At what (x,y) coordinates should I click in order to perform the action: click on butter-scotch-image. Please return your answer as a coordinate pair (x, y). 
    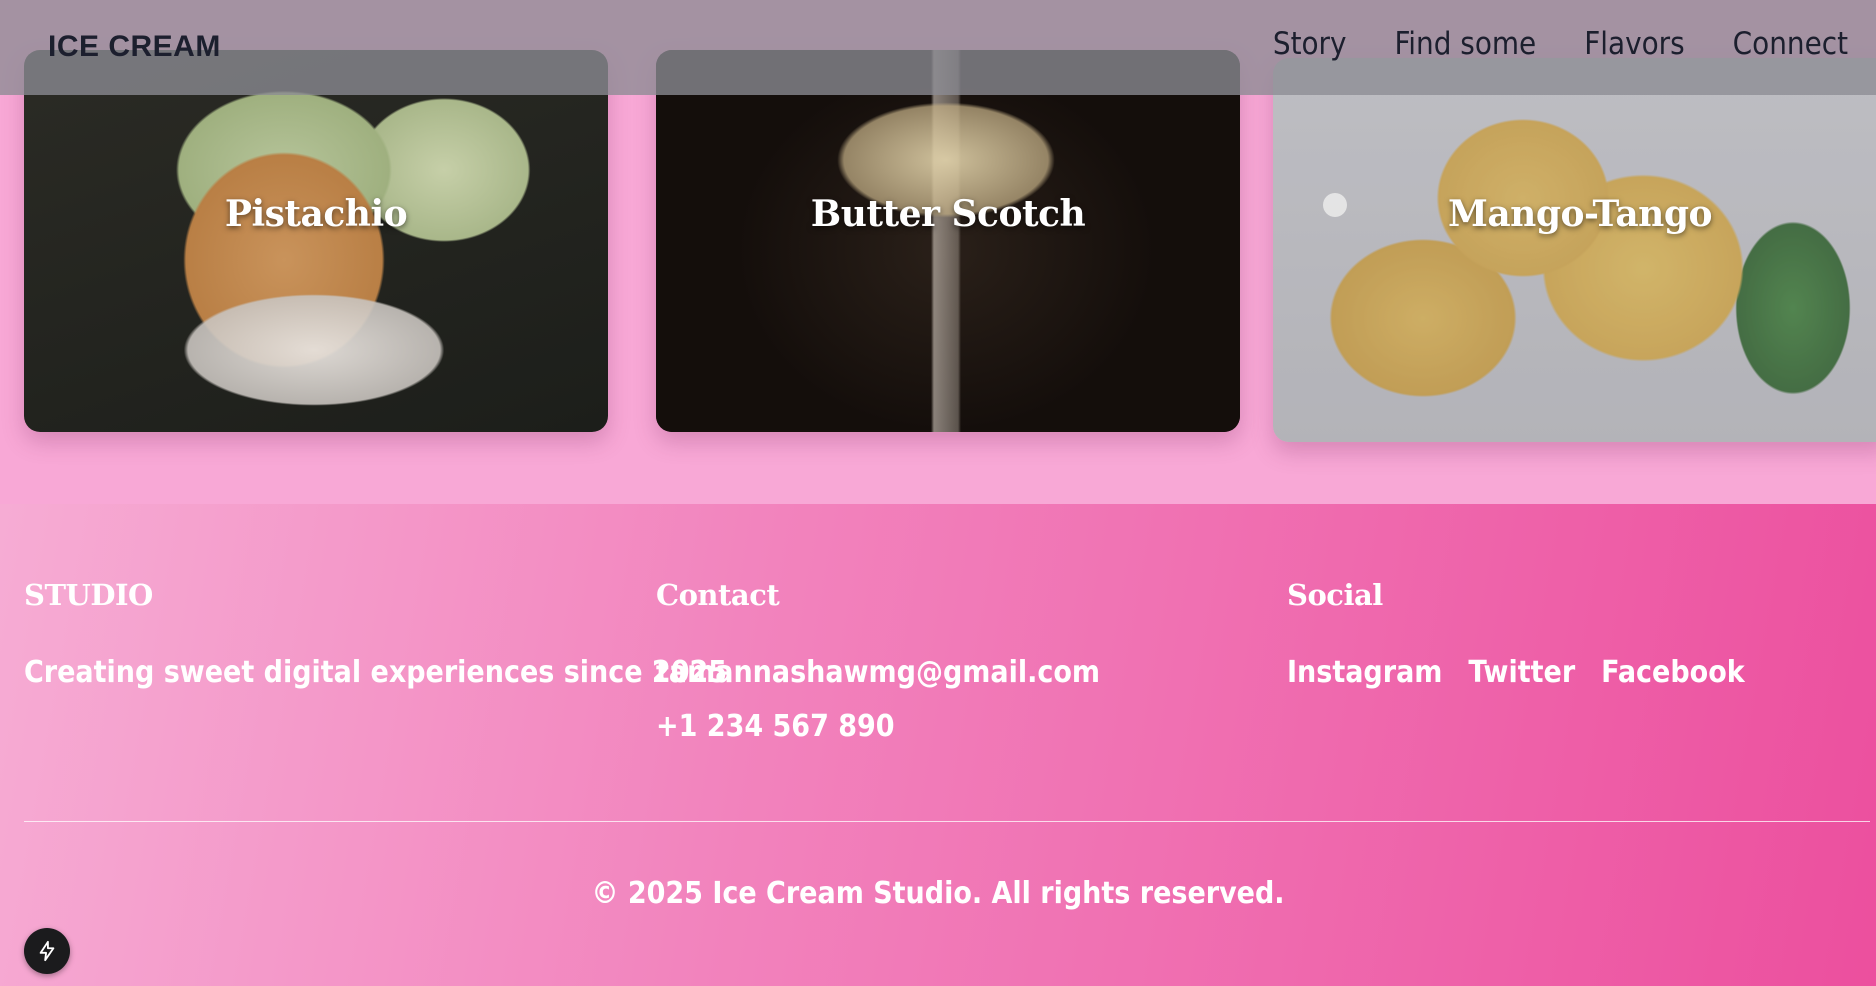
    Looking at the image, I should click on (948, 241).